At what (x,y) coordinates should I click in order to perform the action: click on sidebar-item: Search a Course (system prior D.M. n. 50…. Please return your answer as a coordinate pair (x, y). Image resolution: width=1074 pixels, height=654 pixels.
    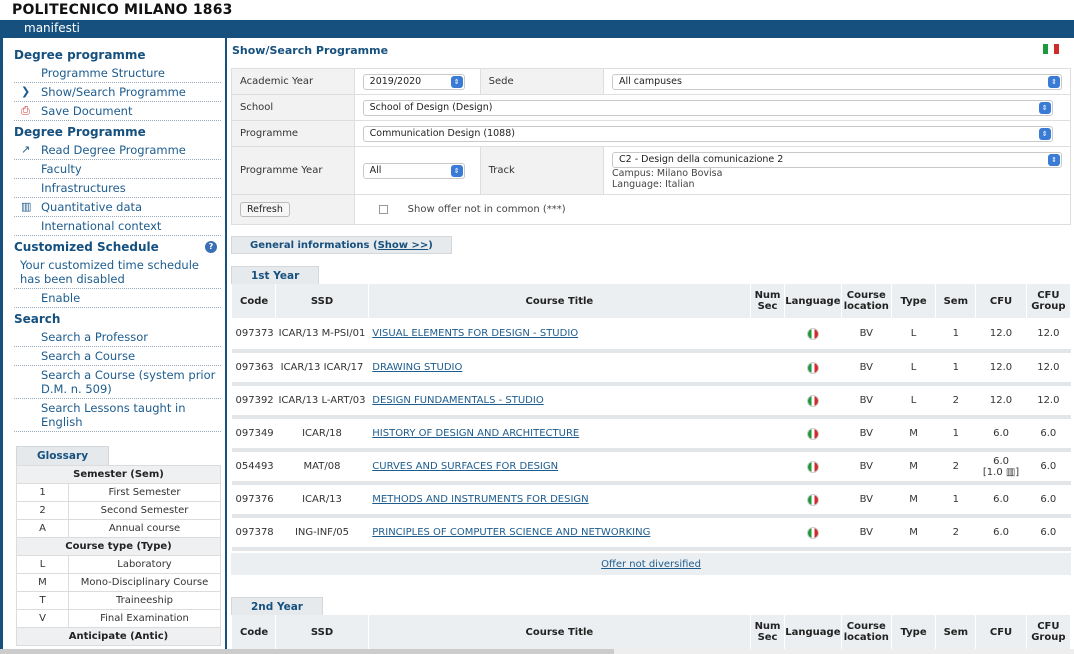
    Looking at the image, I should click on (117, 382).